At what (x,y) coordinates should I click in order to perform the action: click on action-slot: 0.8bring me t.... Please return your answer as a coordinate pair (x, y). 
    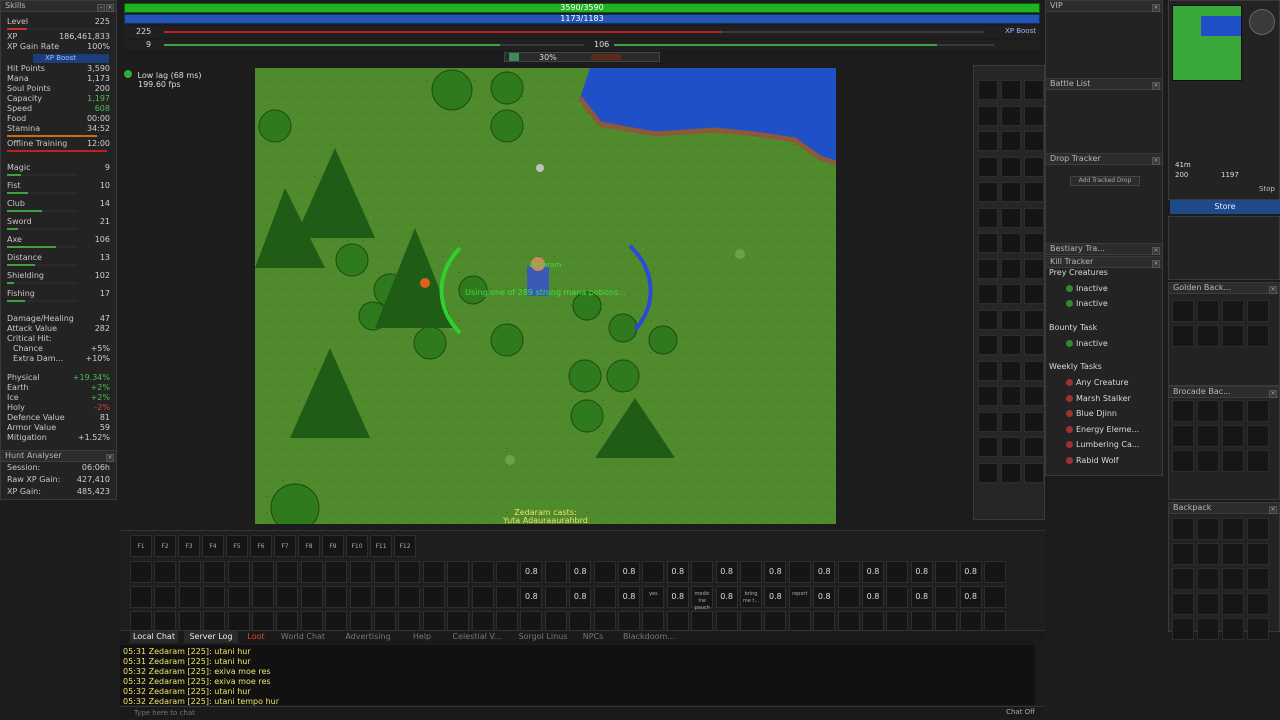
    Looking at the image, I should click on (775, 605).